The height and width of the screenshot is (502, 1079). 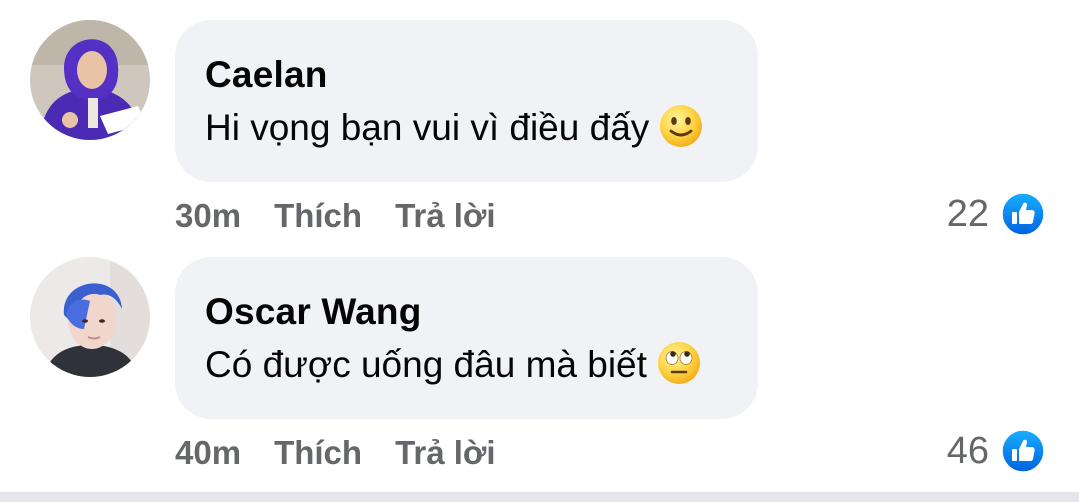 What do you see at coordinates (996, 451) in the screenshot?
I see `reaction-summary: 46` at bounding box center [996, 451].